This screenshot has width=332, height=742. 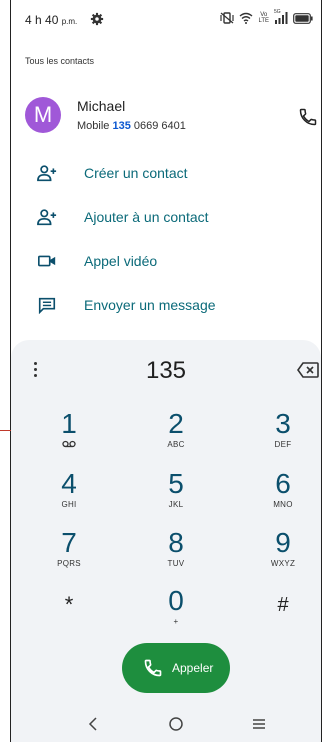 I want to click on dial-key-4: 4 GHI, so click(x=69, y=499).